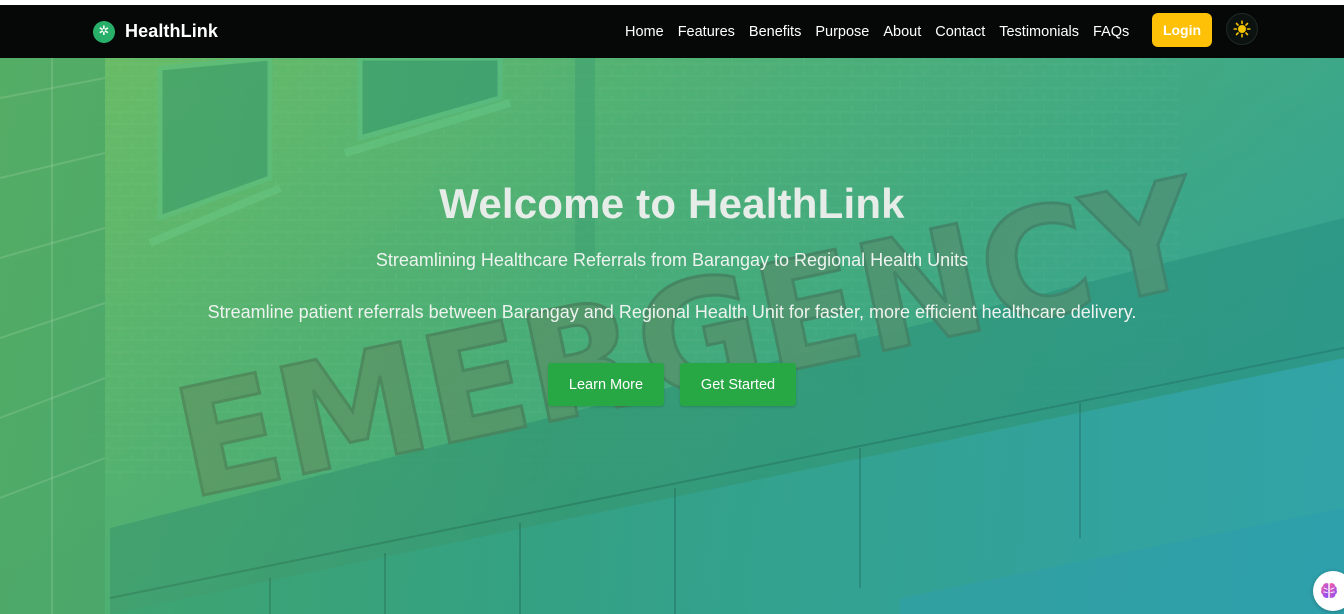 Image resolution: width=1344 pixels, height=614 pixels. What do you see at coordinates (902, 32) in the screenshot?
I see `nav-item-about: About` at bounding box center [902, 32].